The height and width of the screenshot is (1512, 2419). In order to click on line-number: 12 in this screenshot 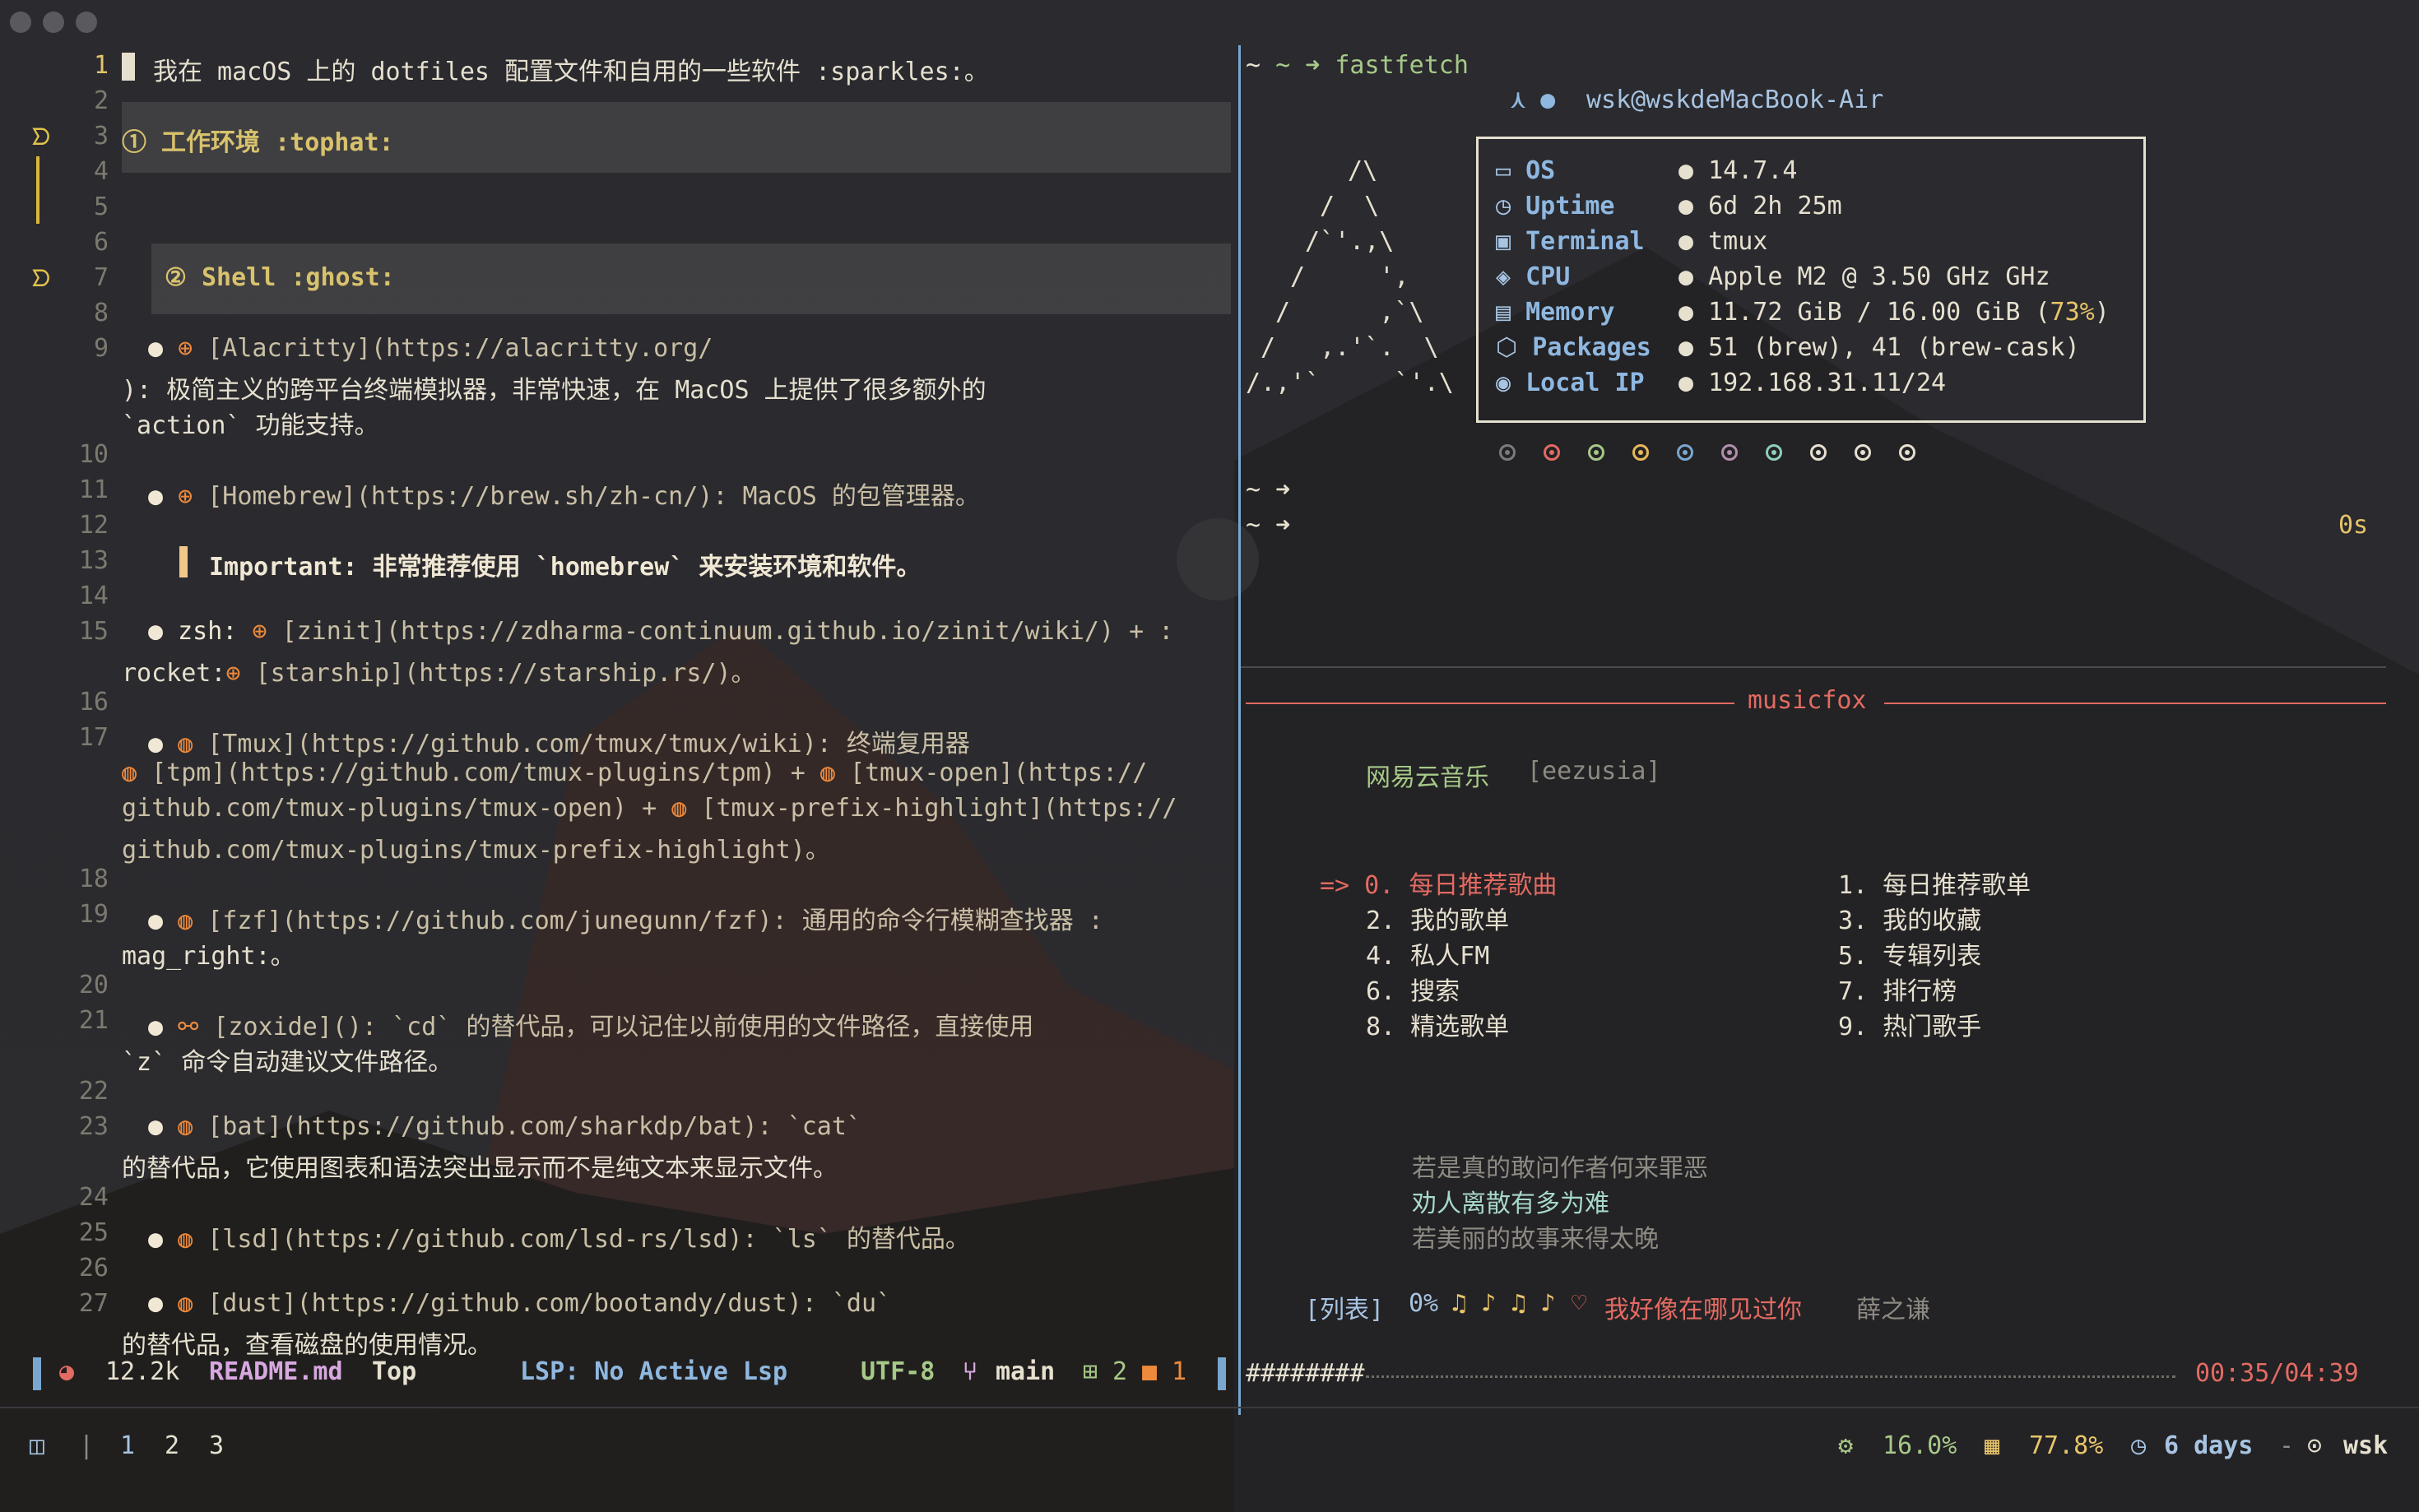, I will do `click(93, 525)`.